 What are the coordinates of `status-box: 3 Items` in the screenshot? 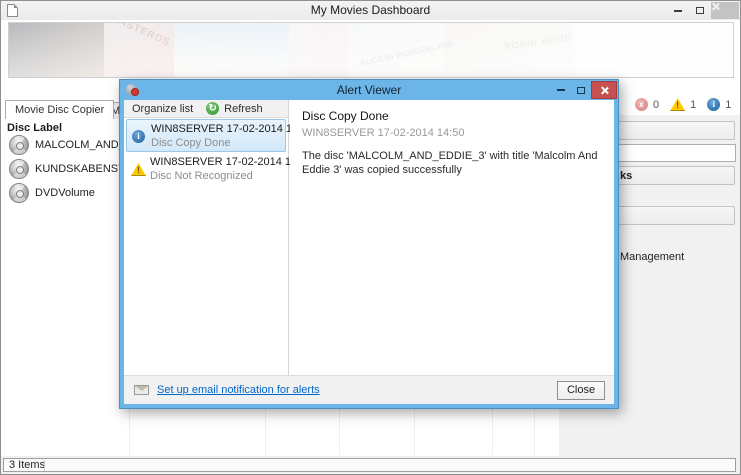 It's located at (369, 465).